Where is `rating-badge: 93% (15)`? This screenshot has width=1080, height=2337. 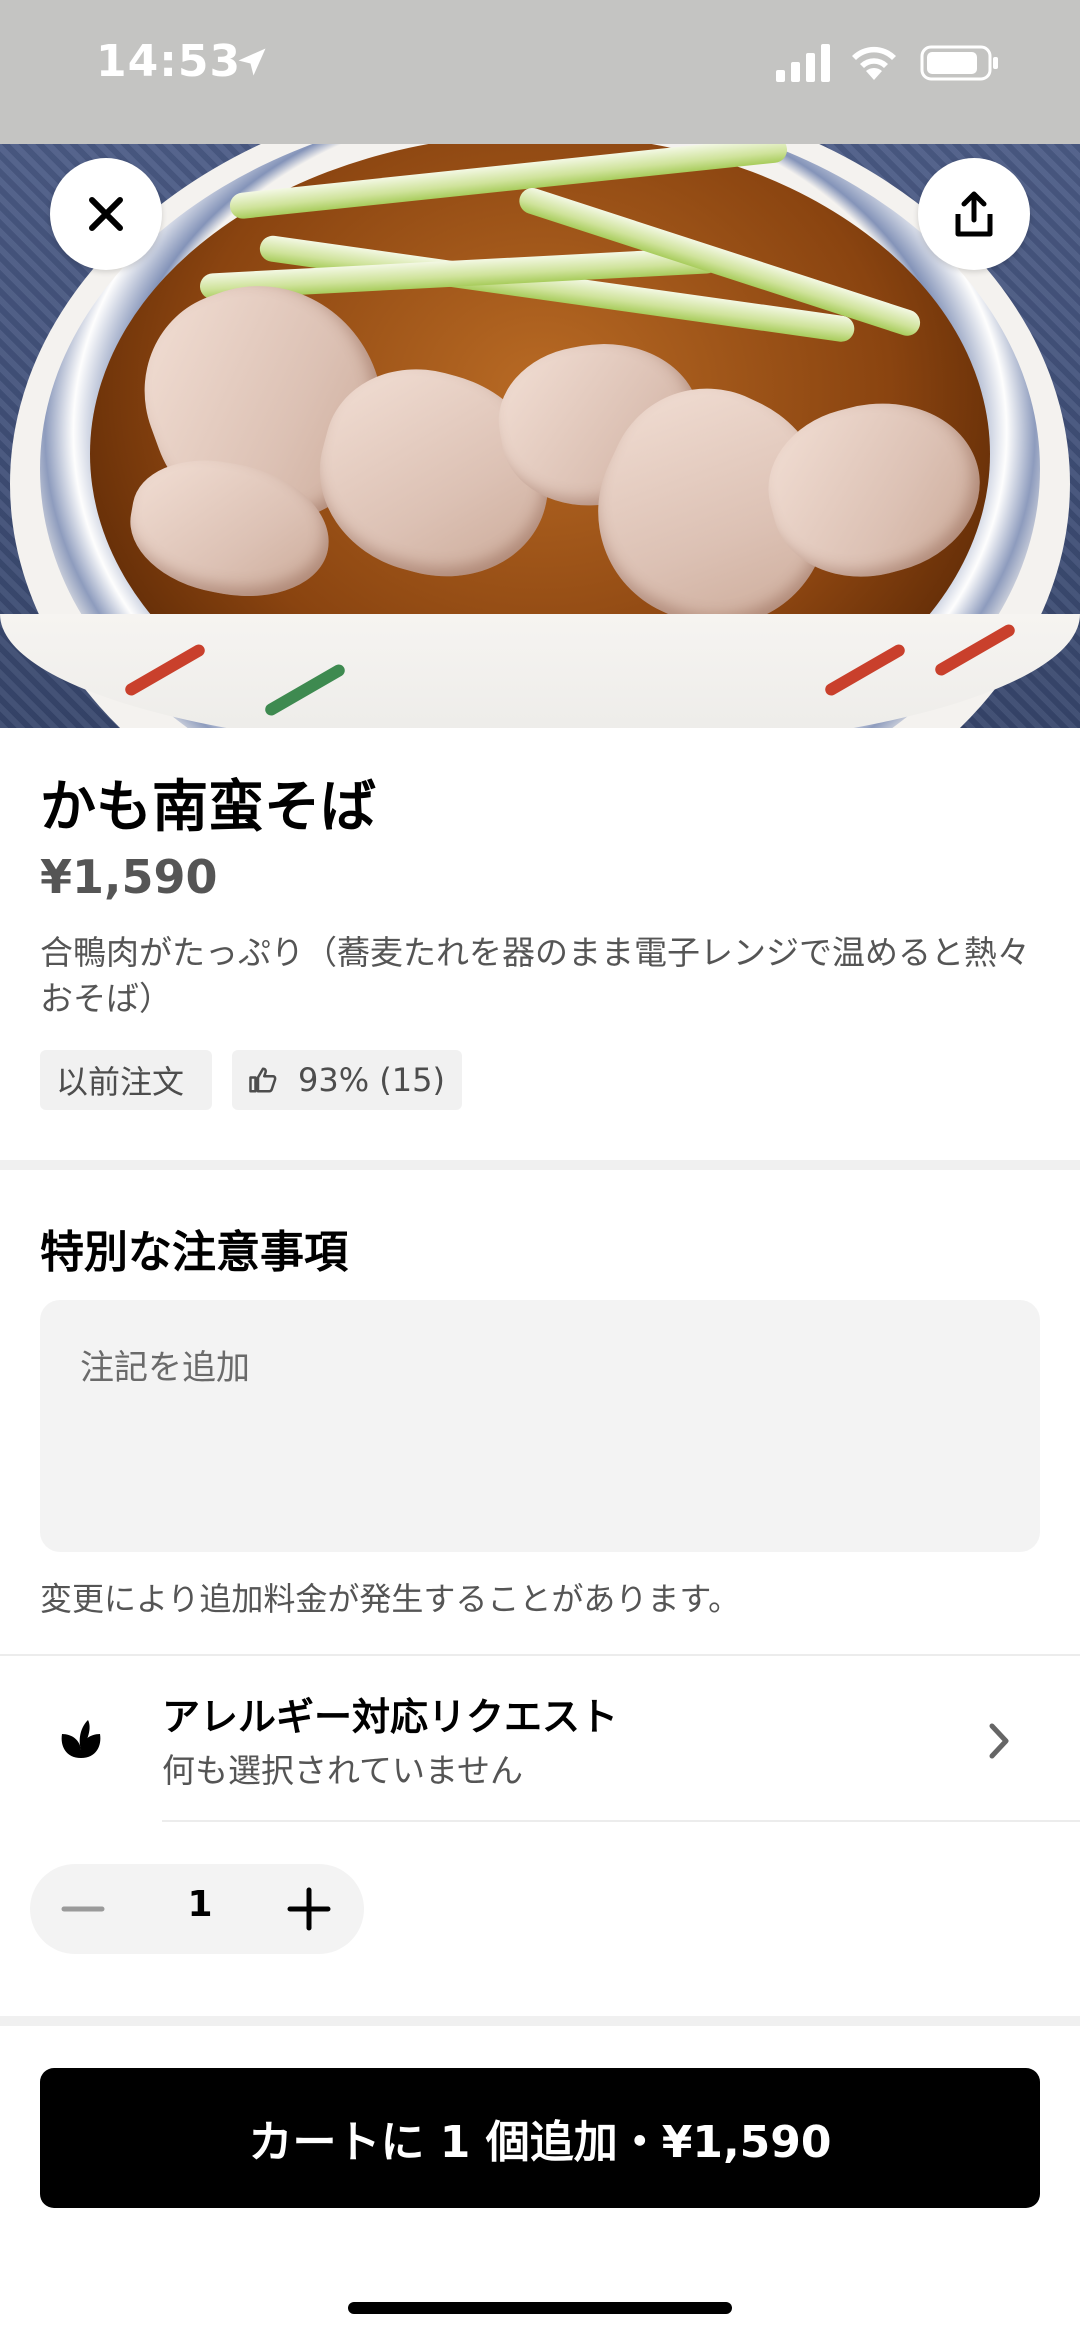
rating-badge: 93% (15) is located at coordinates (347, 1080).